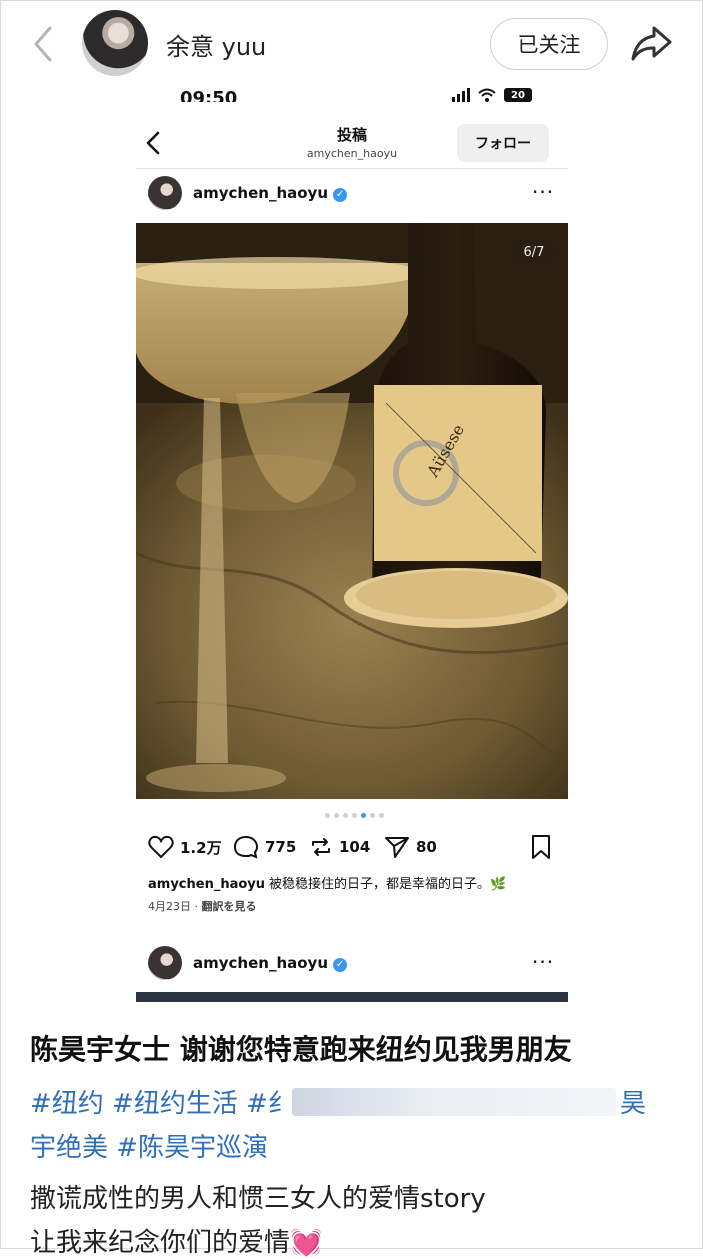  Describe the element at coordinates (541, 847) in the screenshot. I see `bookmark-icon` at that location.